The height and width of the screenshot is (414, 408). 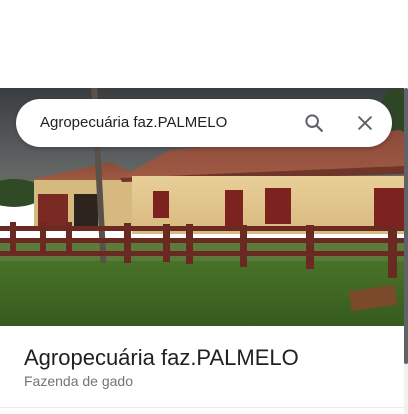 I want to click on scrollbar-thumb, so click(x=406, y=226).